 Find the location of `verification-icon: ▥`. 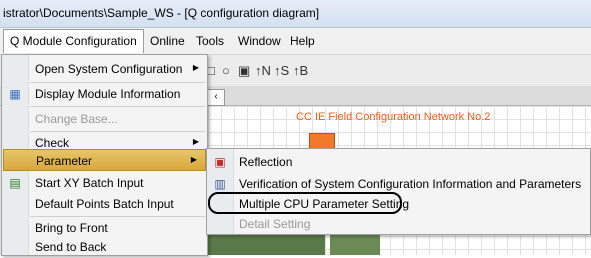

verification-icon: ▥ is located at coordinates (220, 184).